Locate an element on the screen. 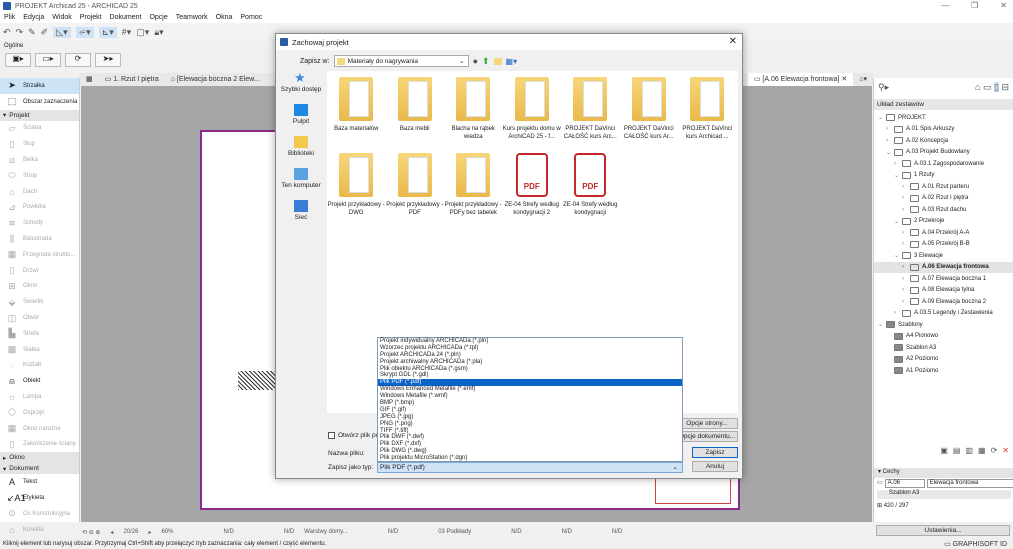  close-button: ✕ is located at coordinates (1003, 5).